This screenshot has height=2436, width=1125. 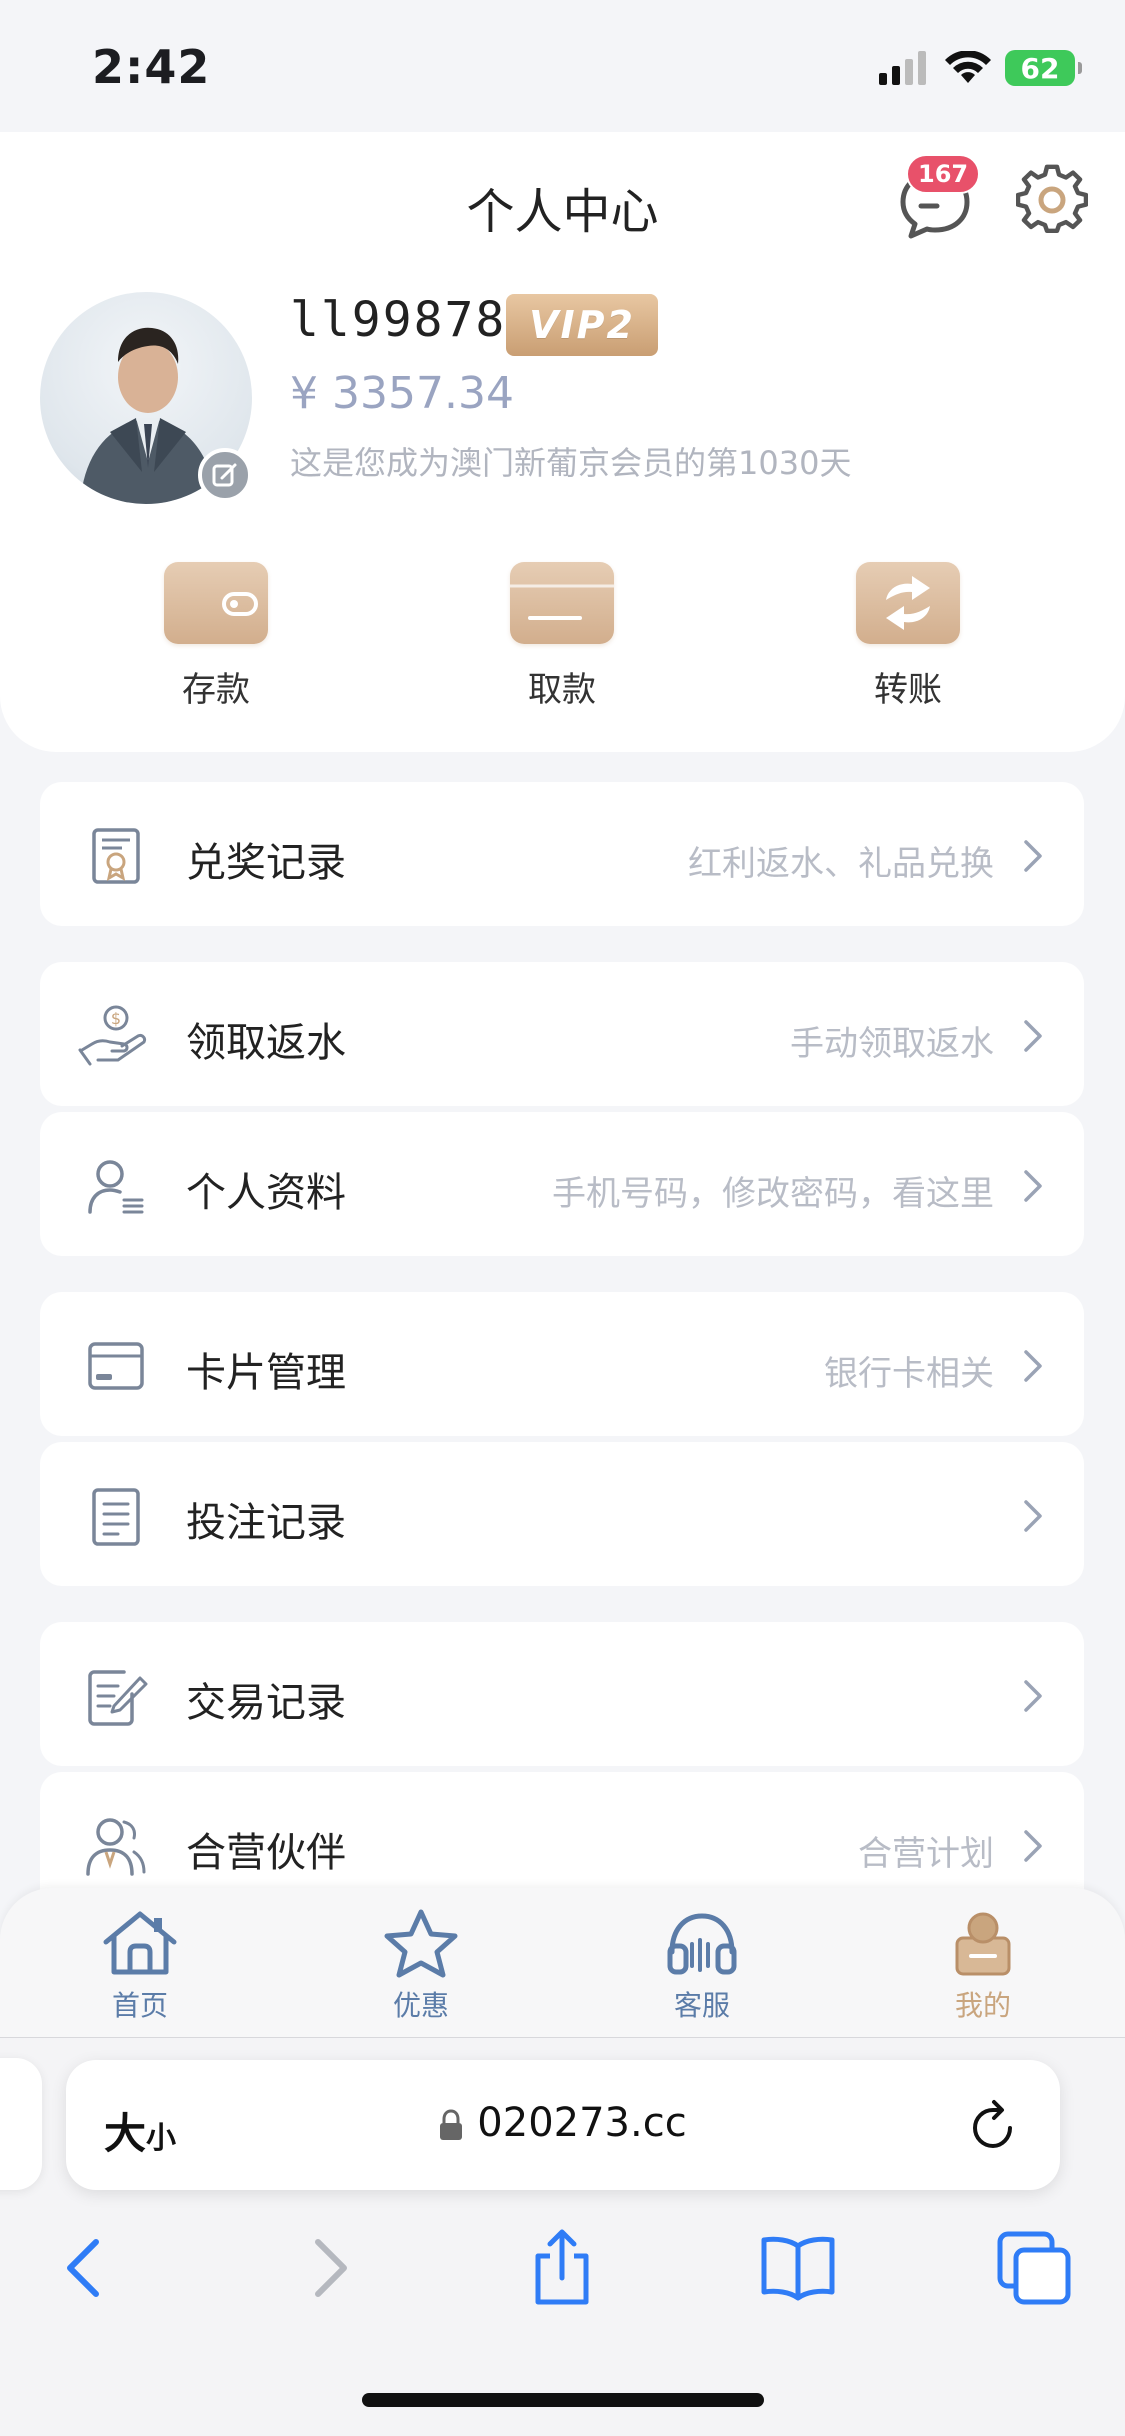 I want to click on tab-label: 我的, so click(x=982, y=2005).